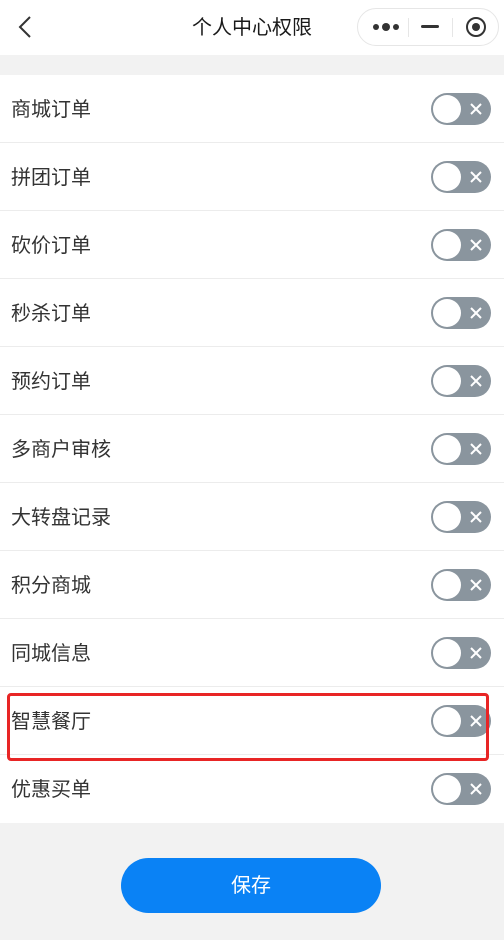 This screenshot has width=504, height=940. I want to click on permission-label: 智慧餐厅, so click(51, 721).